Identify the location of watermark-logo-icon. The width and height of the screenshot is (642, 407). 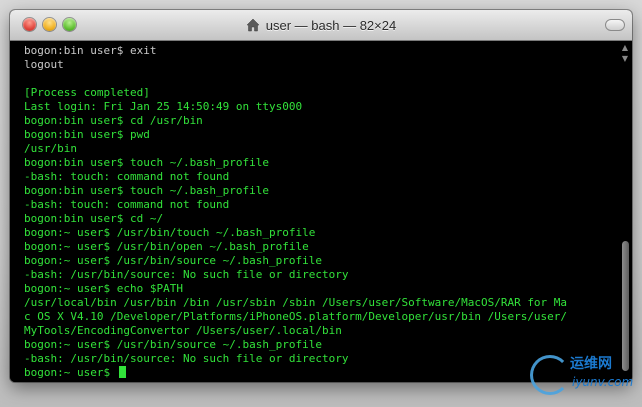
(550, 375).